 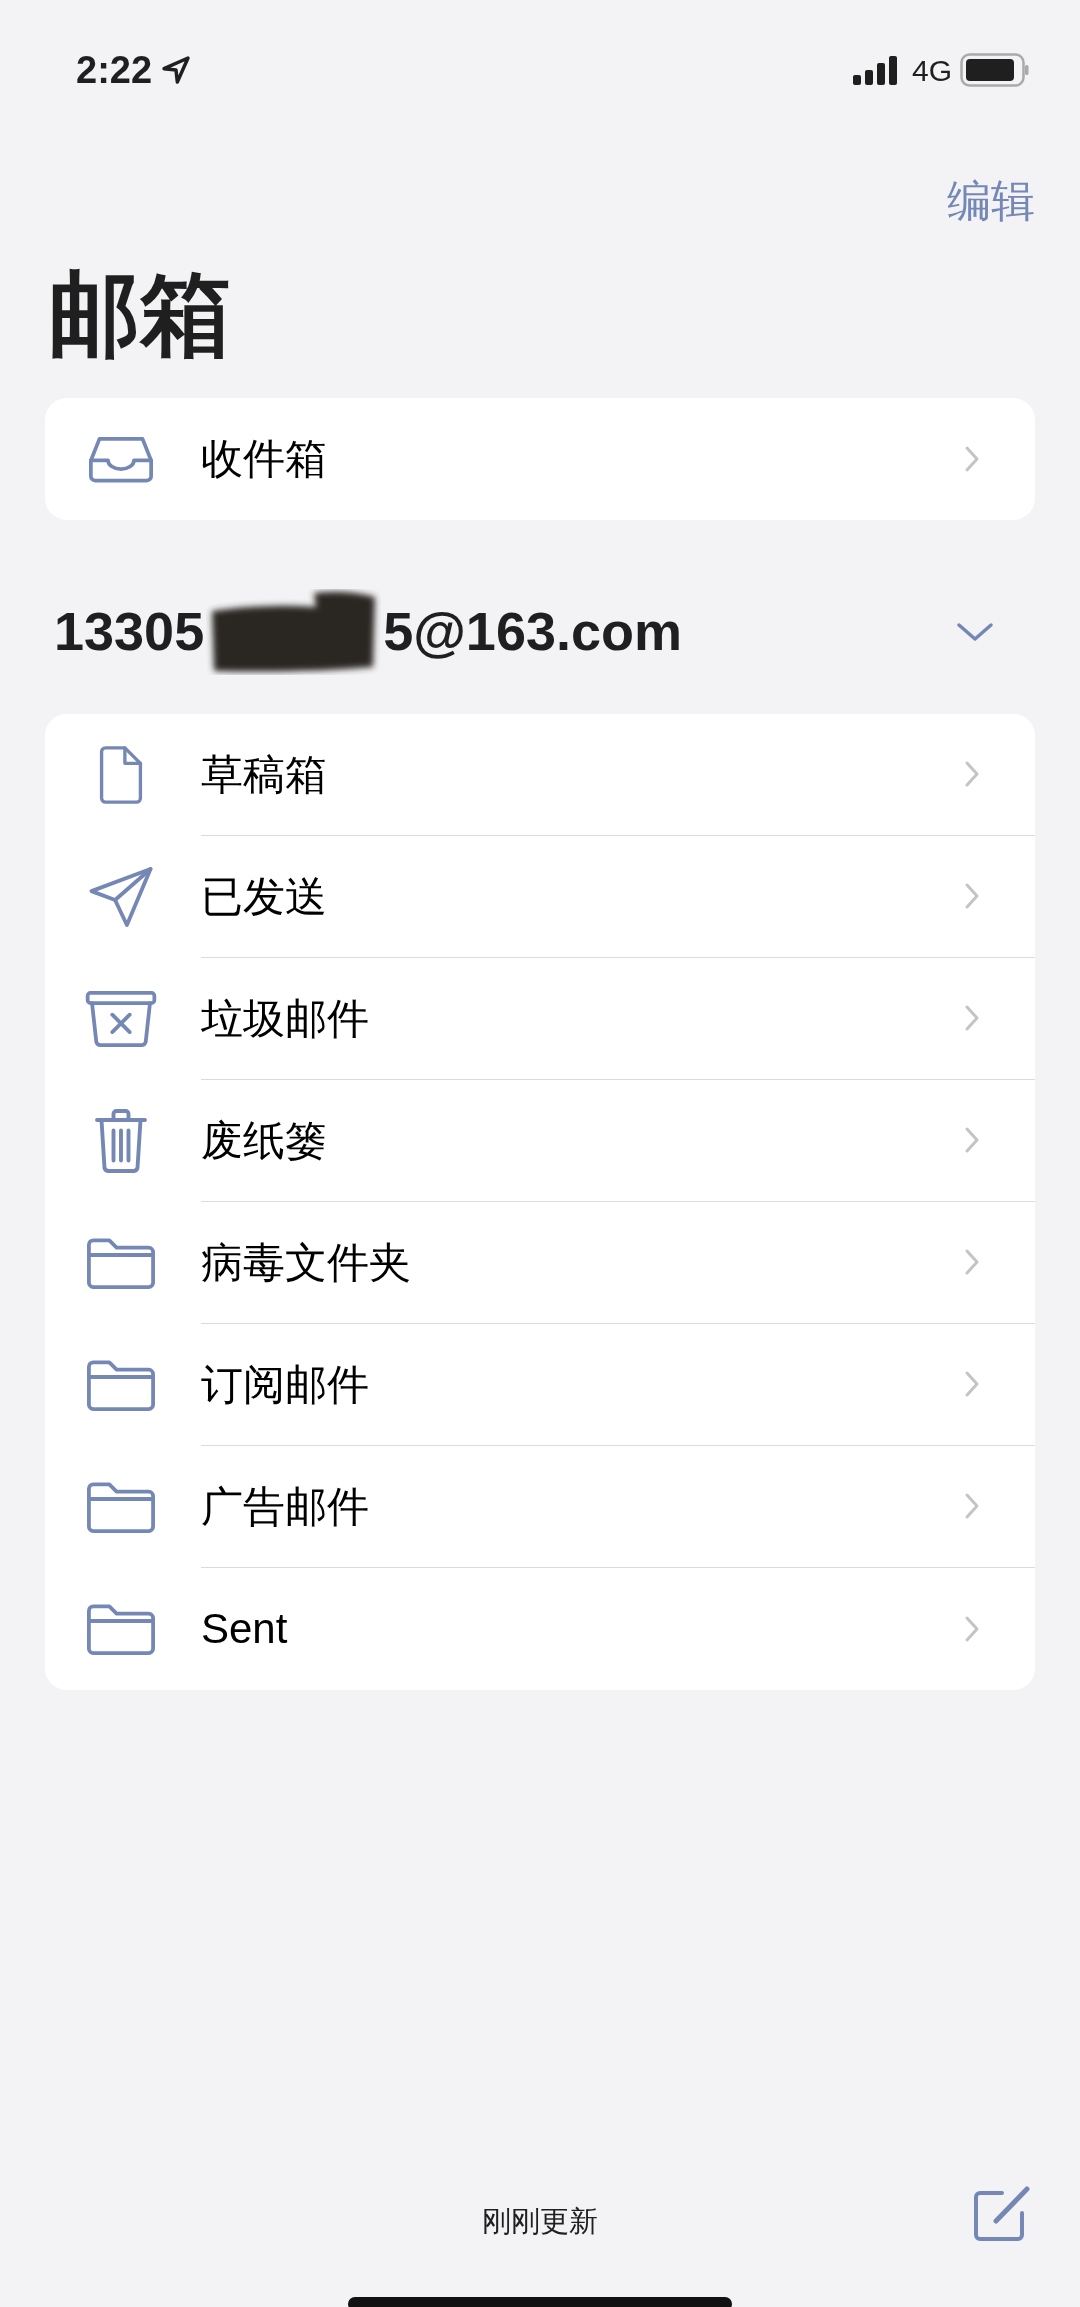 I want to click on mailbox-label: 草稿箱, so click(x=264, y=774).